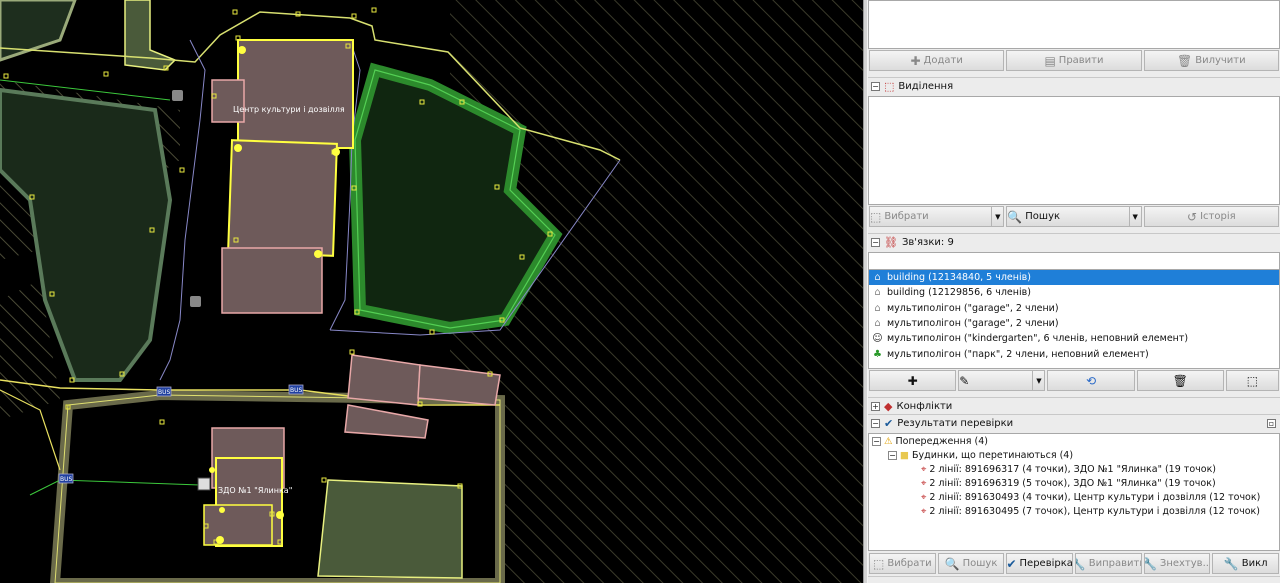 This screenshot has height=583, width=1280. I want to click on selection-panel-header: − ⬚ Виділення, so click(1074, 86).